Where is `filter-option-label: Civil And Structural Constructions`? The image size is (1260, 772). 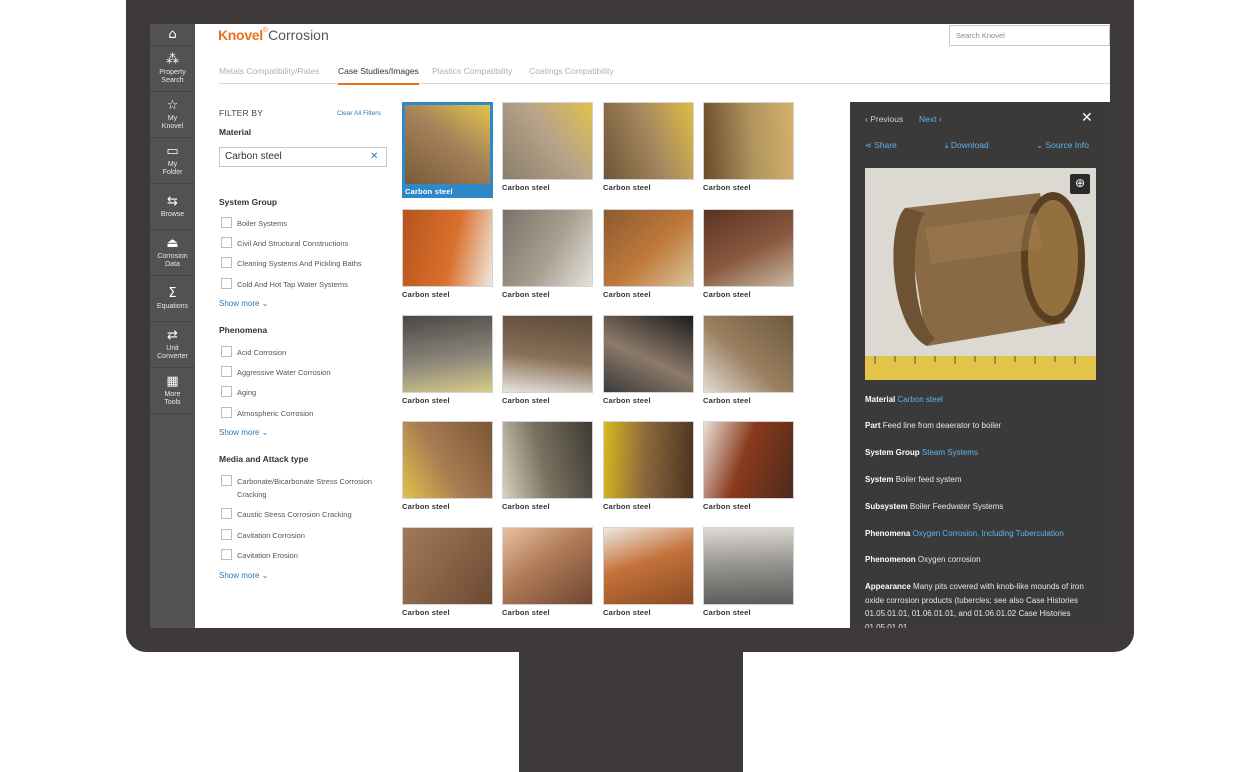
filter-option-label: Civil And Structural Constructions is located at coordinates (293, 243).